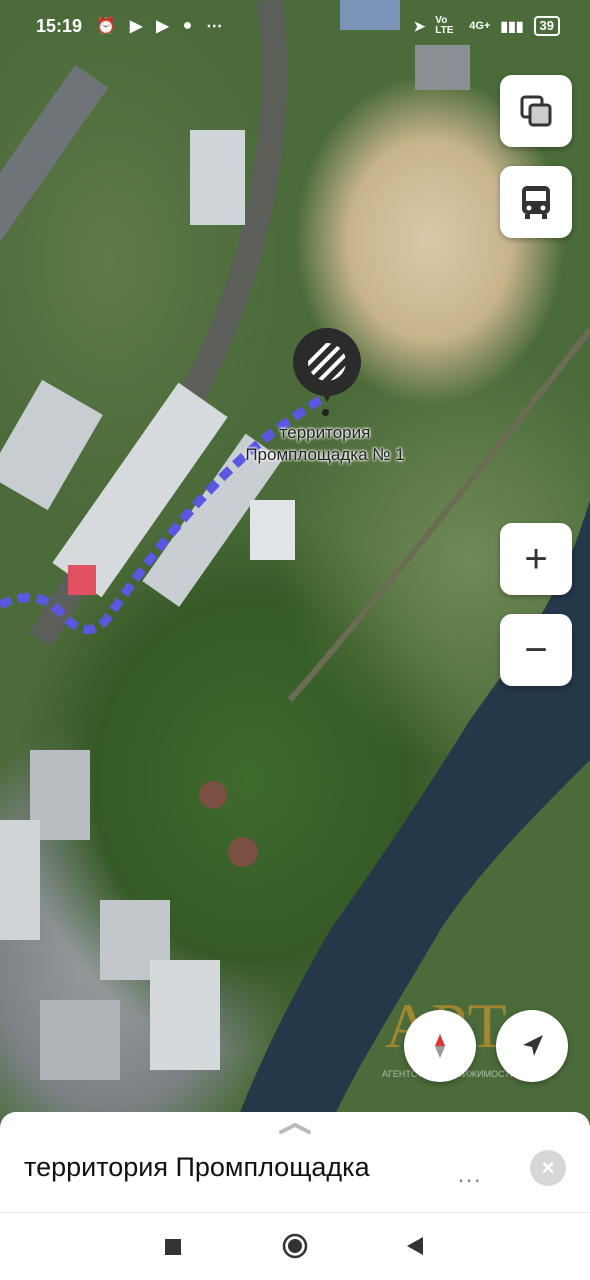  Describe the element at coordinates (480, 26) in the screenshot. I see `network-label: 4G+` at that location.